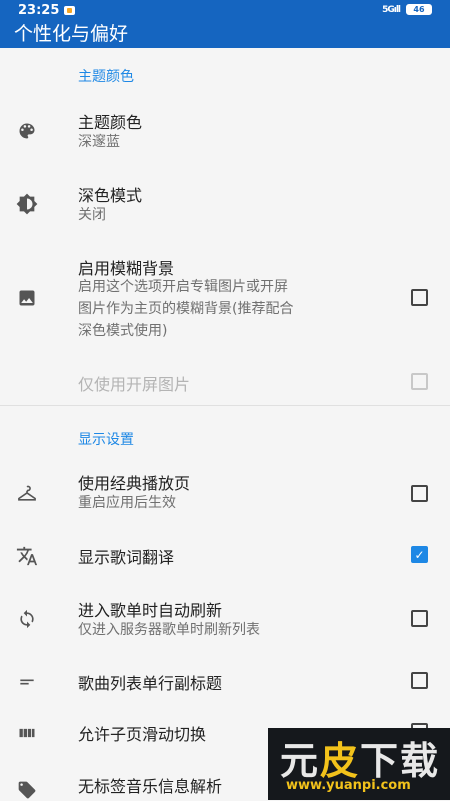 Image resolution: width=450 pixels, height=801 pixels. What do you see at coordinates (27, 204) in the screenshot?
I see `brightness-icon` at bounding box center [27, 204].